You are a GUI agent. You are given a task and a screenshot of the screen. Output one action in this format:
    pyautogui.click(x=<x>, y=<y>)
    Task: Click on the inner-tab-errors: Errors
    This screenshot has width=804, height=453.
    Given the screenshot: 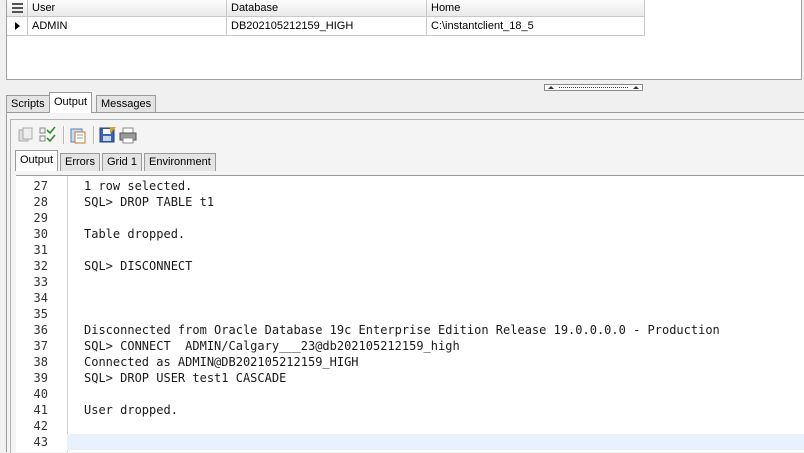 What is the action you would take?
    pyautogui.click(x=80, y=162)
    